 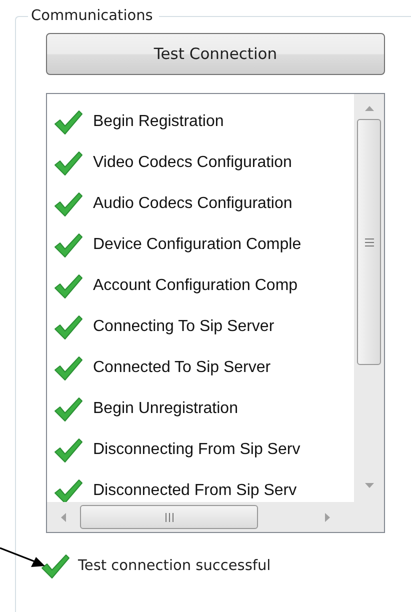 I want to click on horizontal-scrollbar, so click(x=200, y=517).